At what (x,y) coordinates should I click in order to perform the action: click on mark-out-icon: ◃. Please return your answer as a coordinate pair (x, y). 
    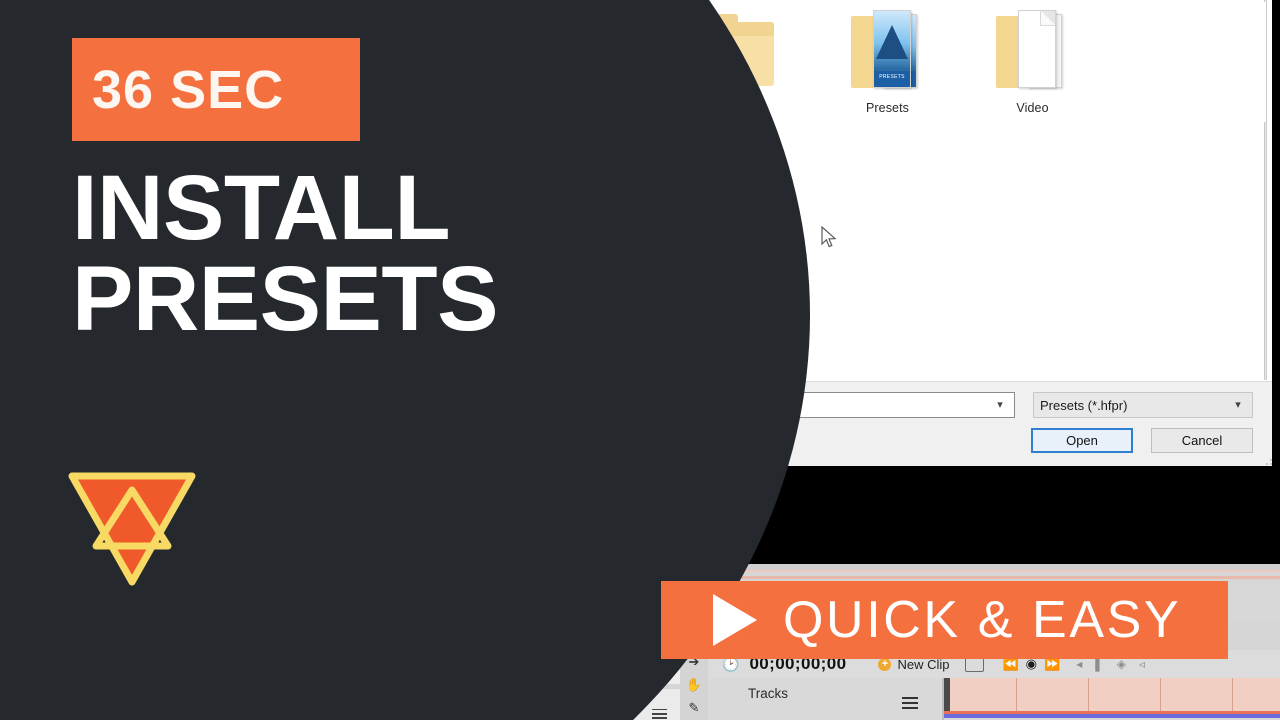
    Looking at the image, I should click on (1142, 664).